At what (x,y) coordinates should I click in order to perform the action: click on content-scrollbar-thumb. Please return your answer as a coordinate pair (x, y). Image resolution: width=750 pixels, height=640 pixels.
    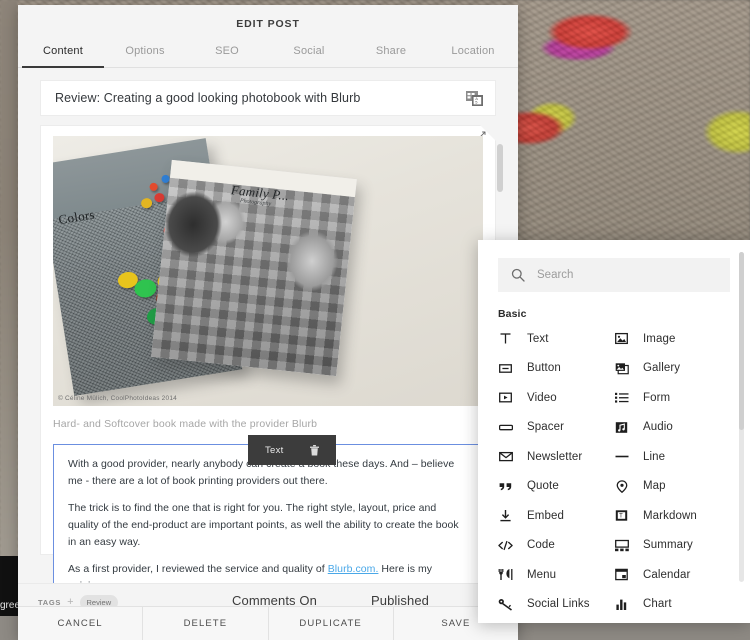
    Looking at the image, I should click on (500, 168).